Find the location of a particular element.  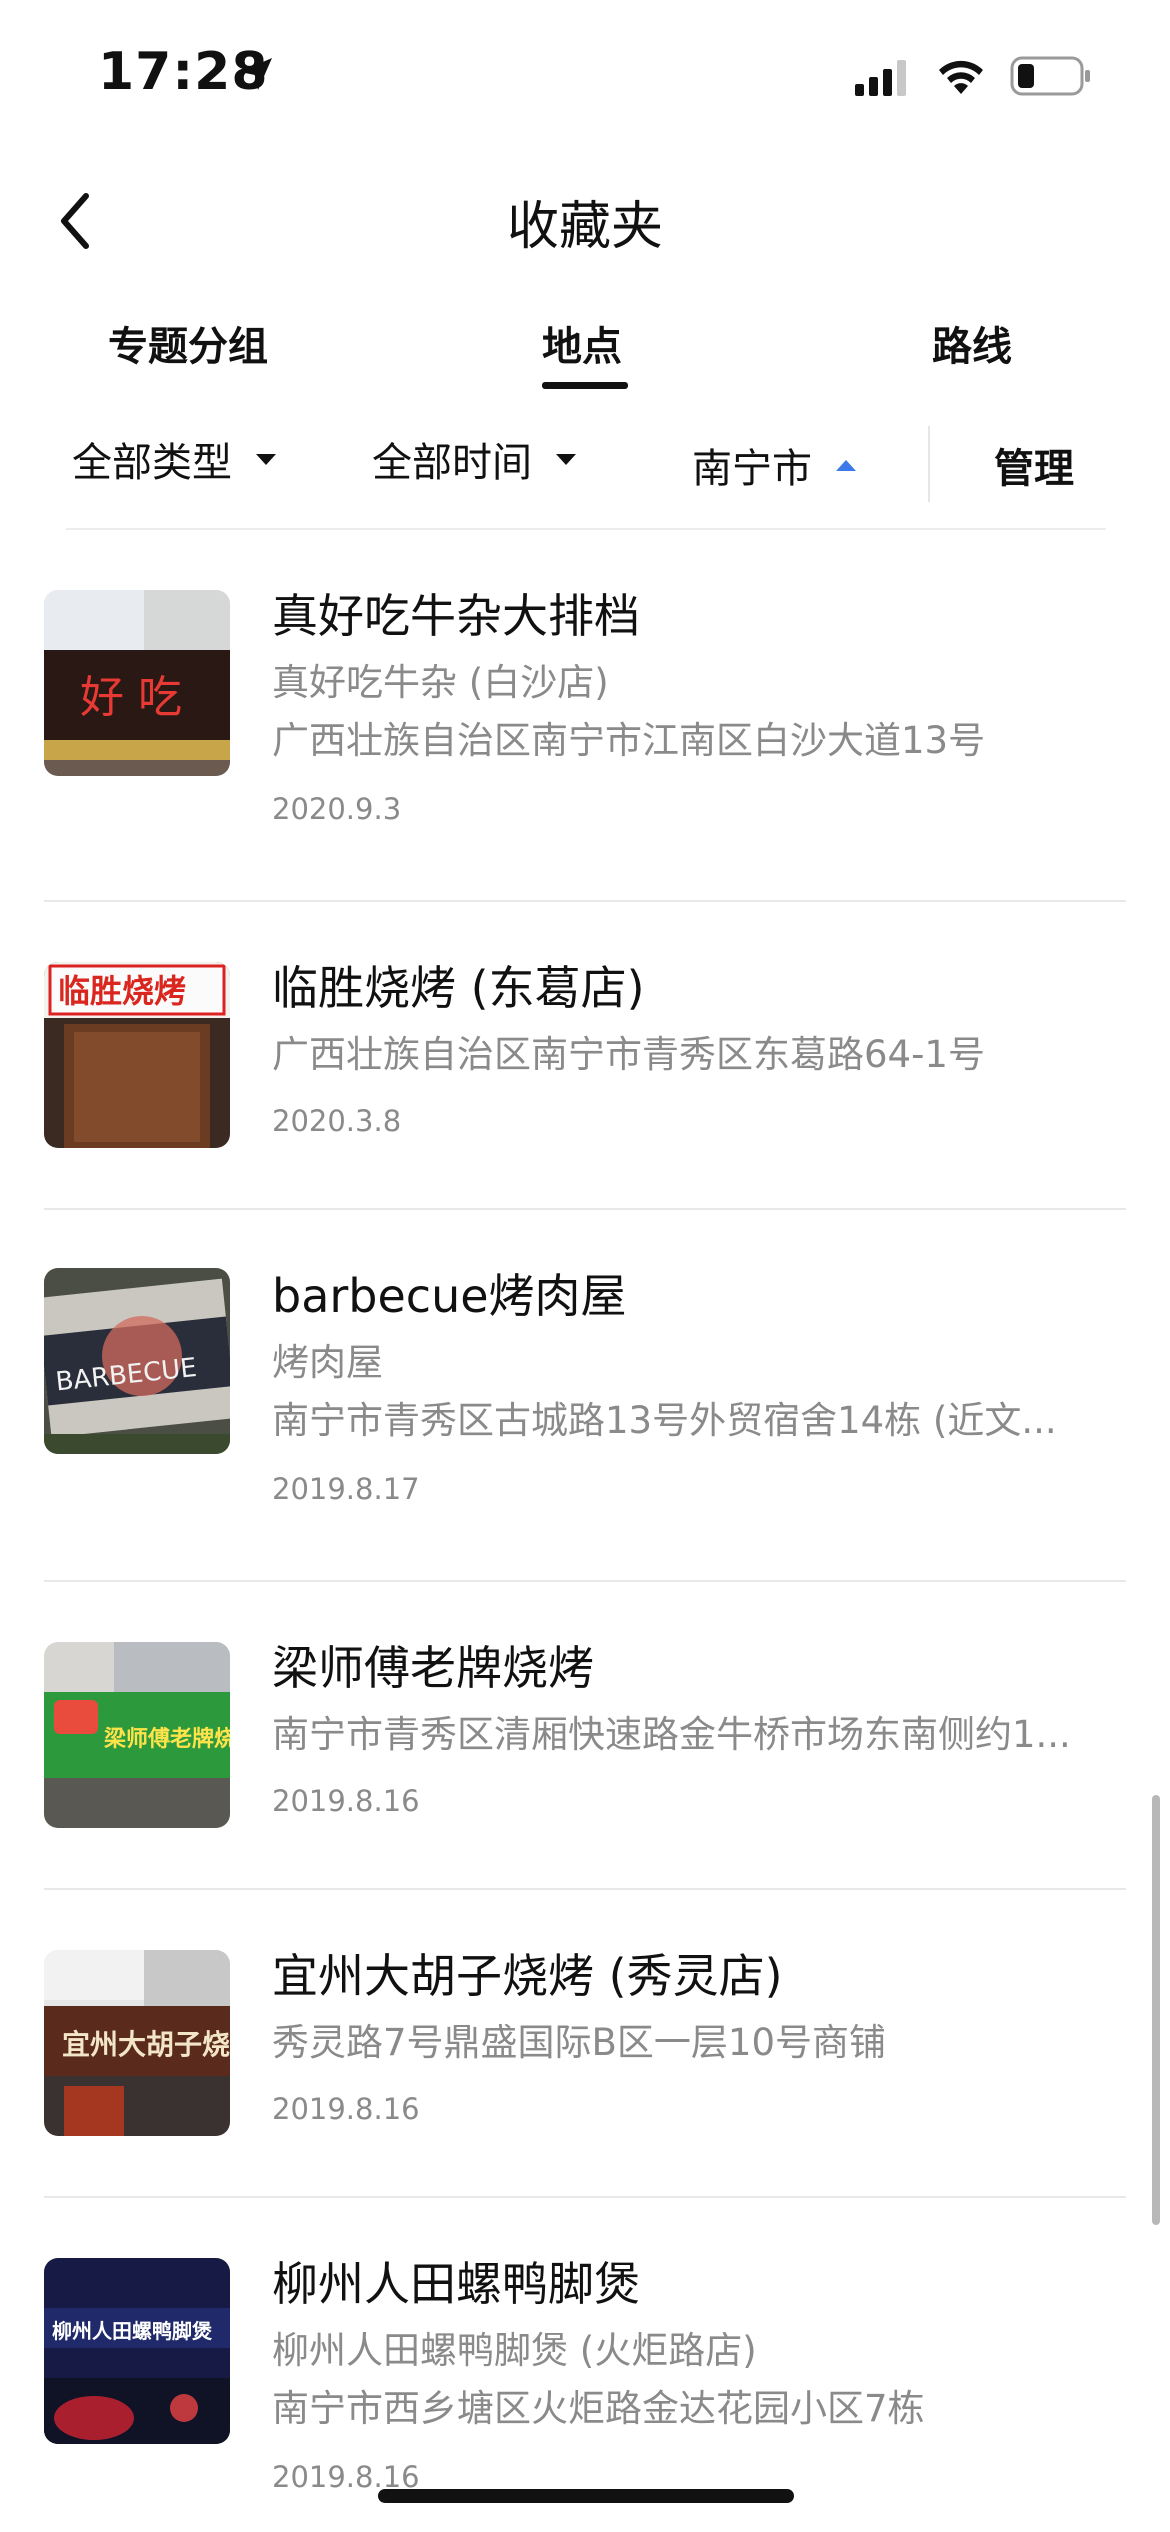

cellular-signal-icon is located at coordinates (880, 78).